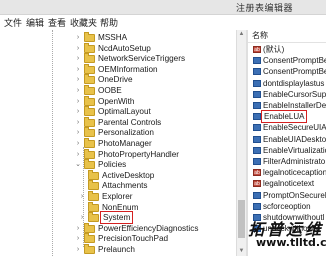 The image size is (326, 256). I want to click on name-column-label: 名称, so click(260, 35).